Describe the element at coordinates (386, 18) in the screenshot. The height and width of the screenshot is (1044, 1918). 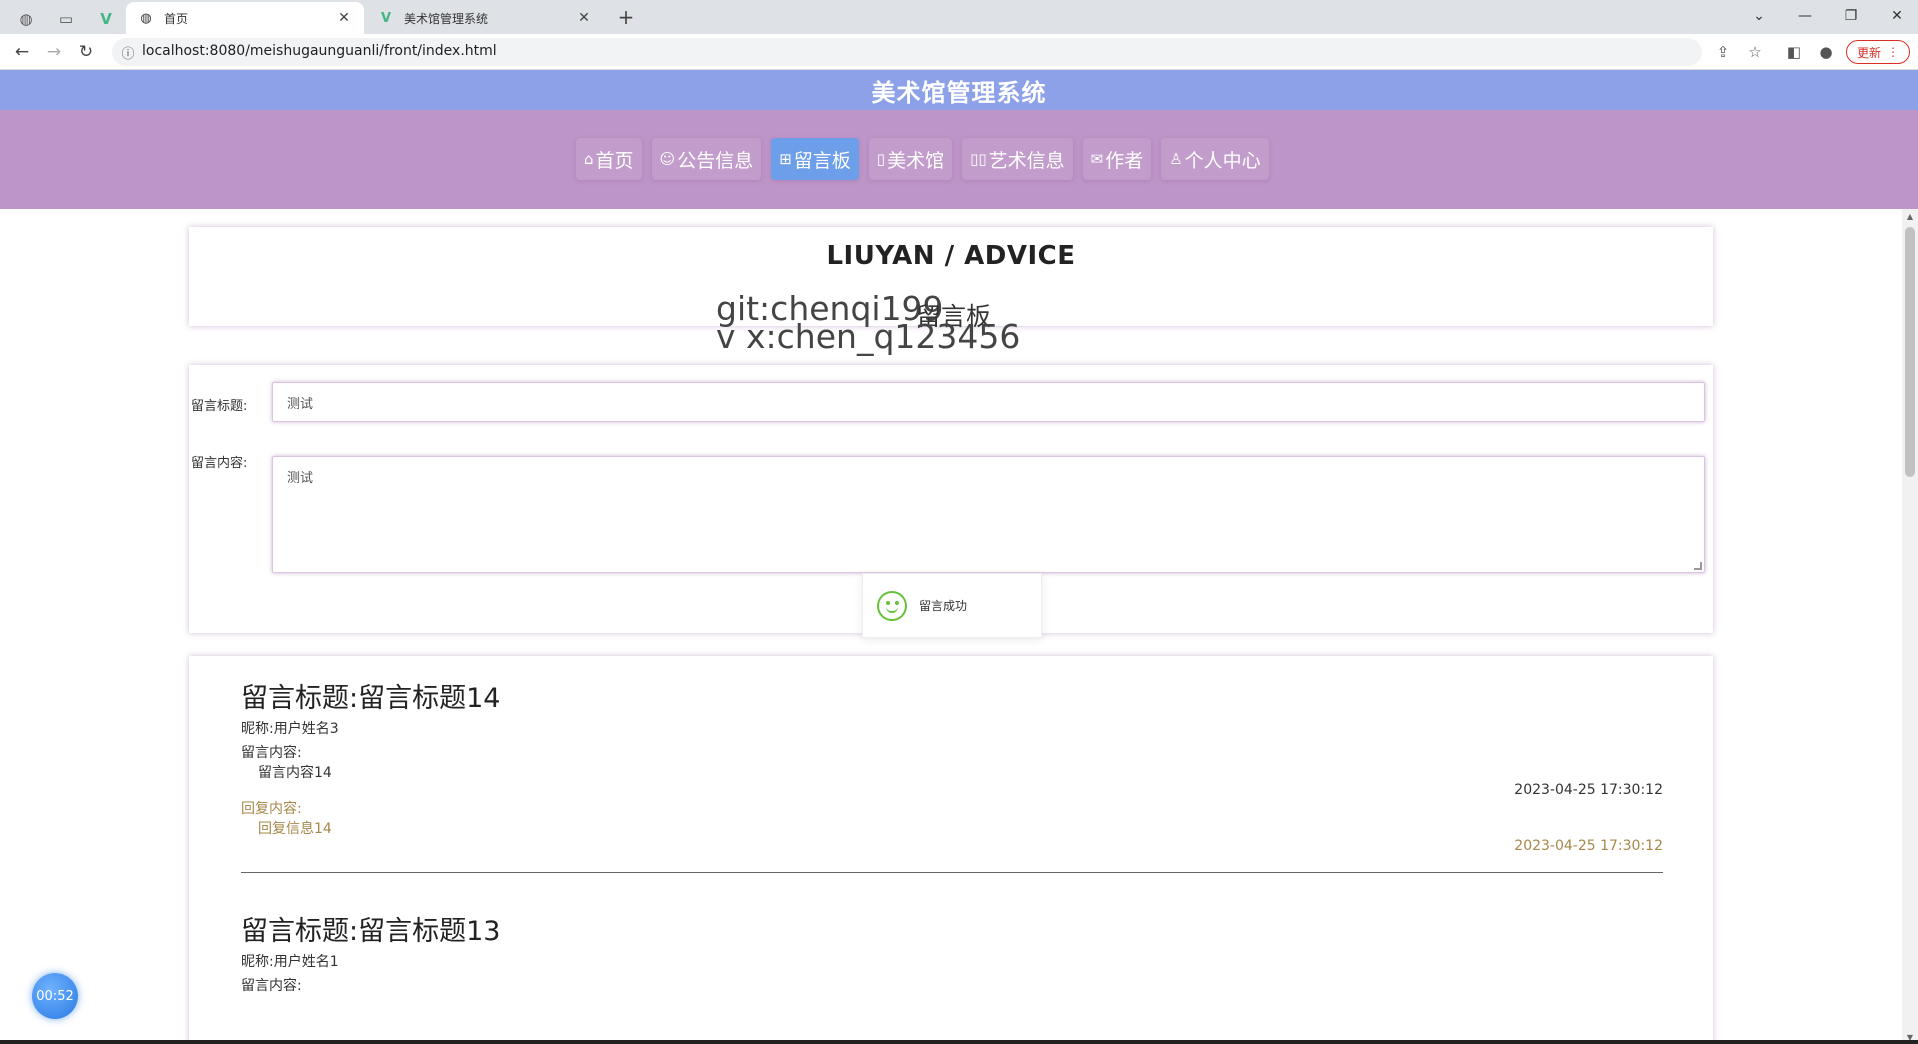
I see `vue-icon: V` at that location.